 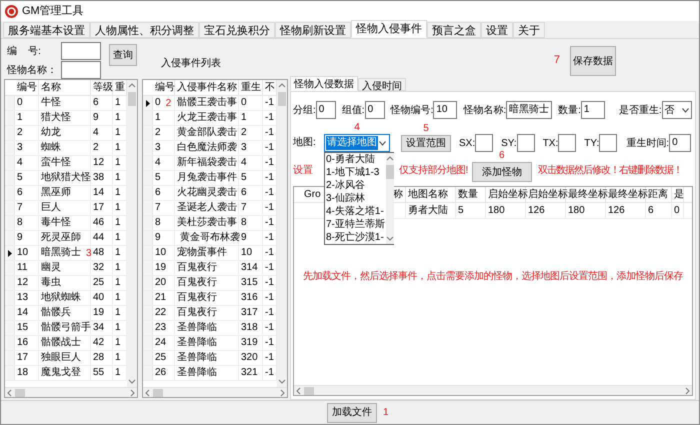 What do you see at coordinates (497, 30) in the screenshot?
I see `tab: 设置` at bounding box center [497, 30].